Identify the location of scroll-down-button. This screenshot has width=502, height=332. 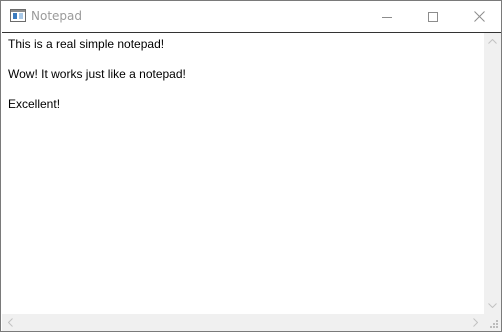
(492, 305).